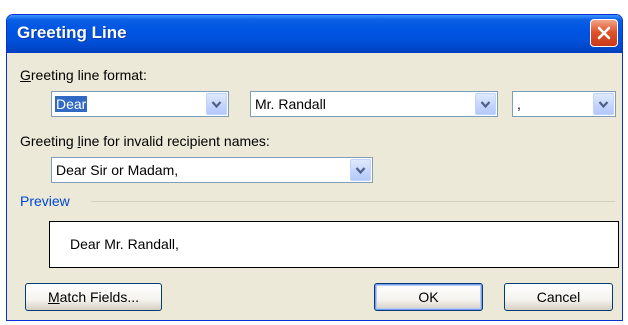  I want to click on name-format-value: Mr. Randall, so click(290, 104).